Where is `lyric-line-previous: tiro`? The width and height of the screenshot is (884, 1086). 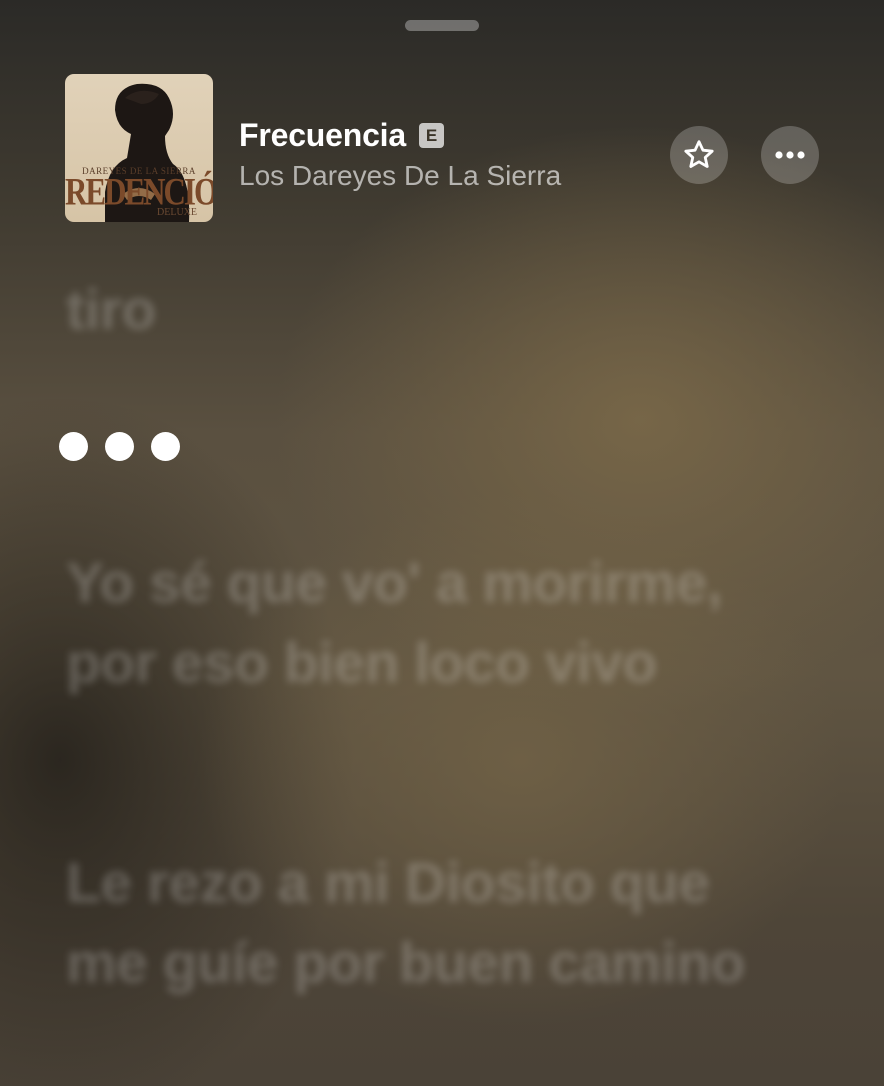
lyric-line-previous: tiro is located at coordinates (416, 310).